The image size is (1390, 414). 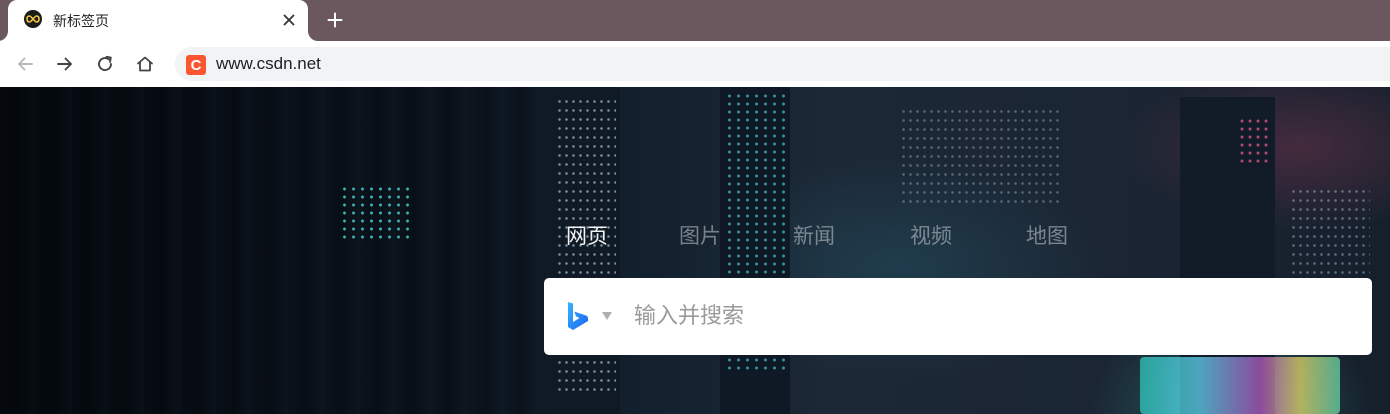 I want to click on search-box, so click(x=958, y=316).